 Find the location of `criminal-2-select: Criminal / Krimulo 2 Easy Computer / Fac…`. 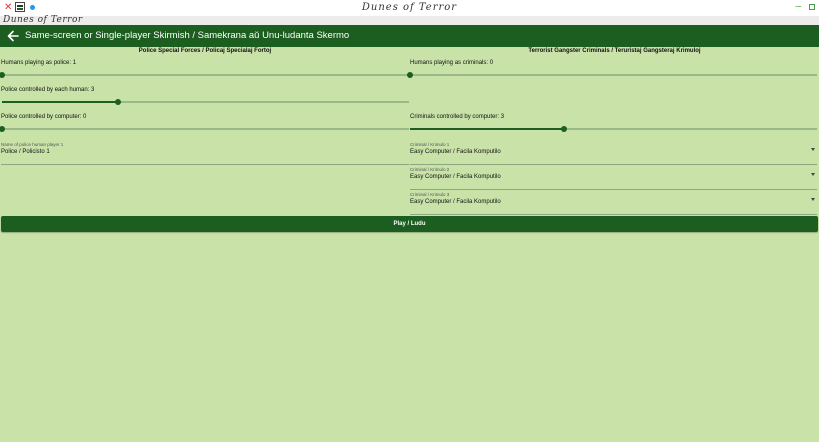

criminal-2-select: Criminal / Krimulo 2 Easy Computer / Fac… is located at coordinates (613, 178).